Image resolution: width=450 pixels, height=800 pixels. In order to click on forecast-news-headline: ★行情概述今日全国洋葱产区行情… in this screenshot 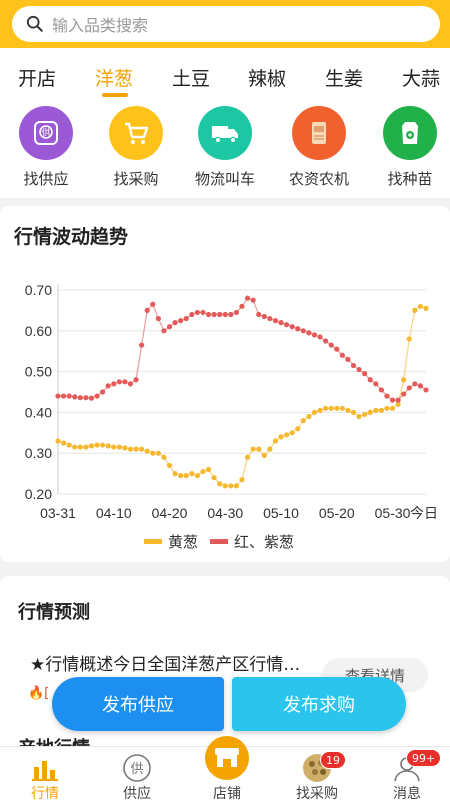, I will do `click(170, 662)`.